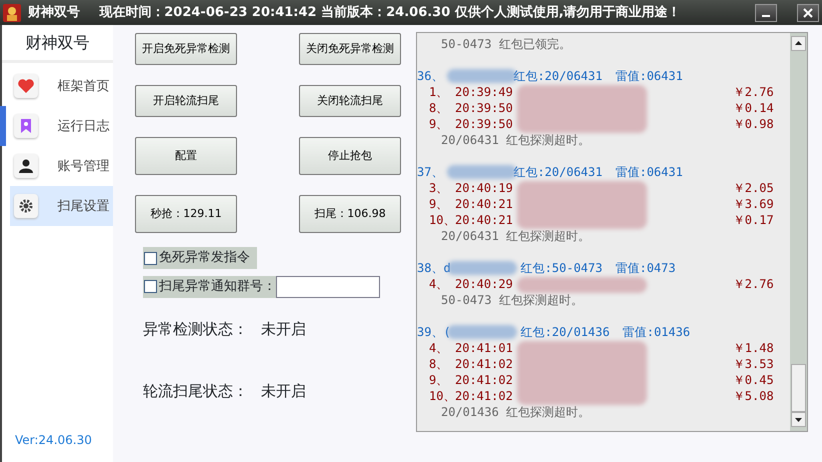 The height and width of the screenshot is (462, 822). What do you see at coordinates (506, 44) in the screenshot?
I see `log-line: 50-0473 红包已领完。` at bounding box center [506, 44].